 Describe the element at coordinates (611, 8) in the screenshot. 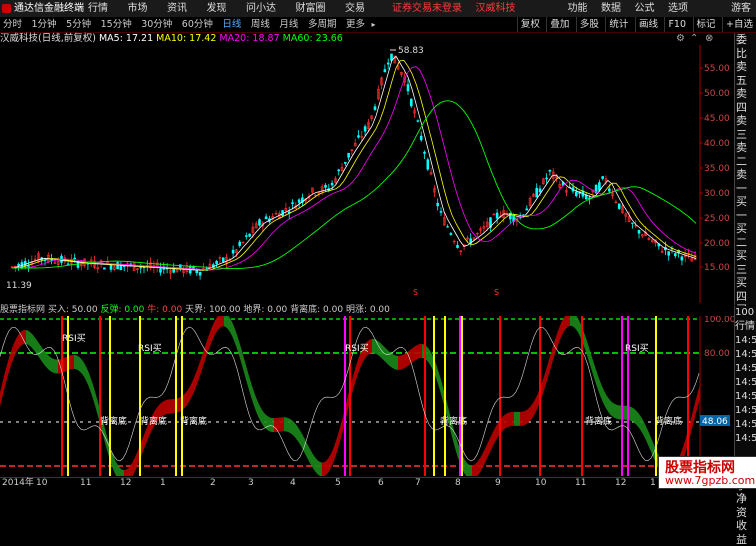

I see `menu-shuju: 数据` at that location.